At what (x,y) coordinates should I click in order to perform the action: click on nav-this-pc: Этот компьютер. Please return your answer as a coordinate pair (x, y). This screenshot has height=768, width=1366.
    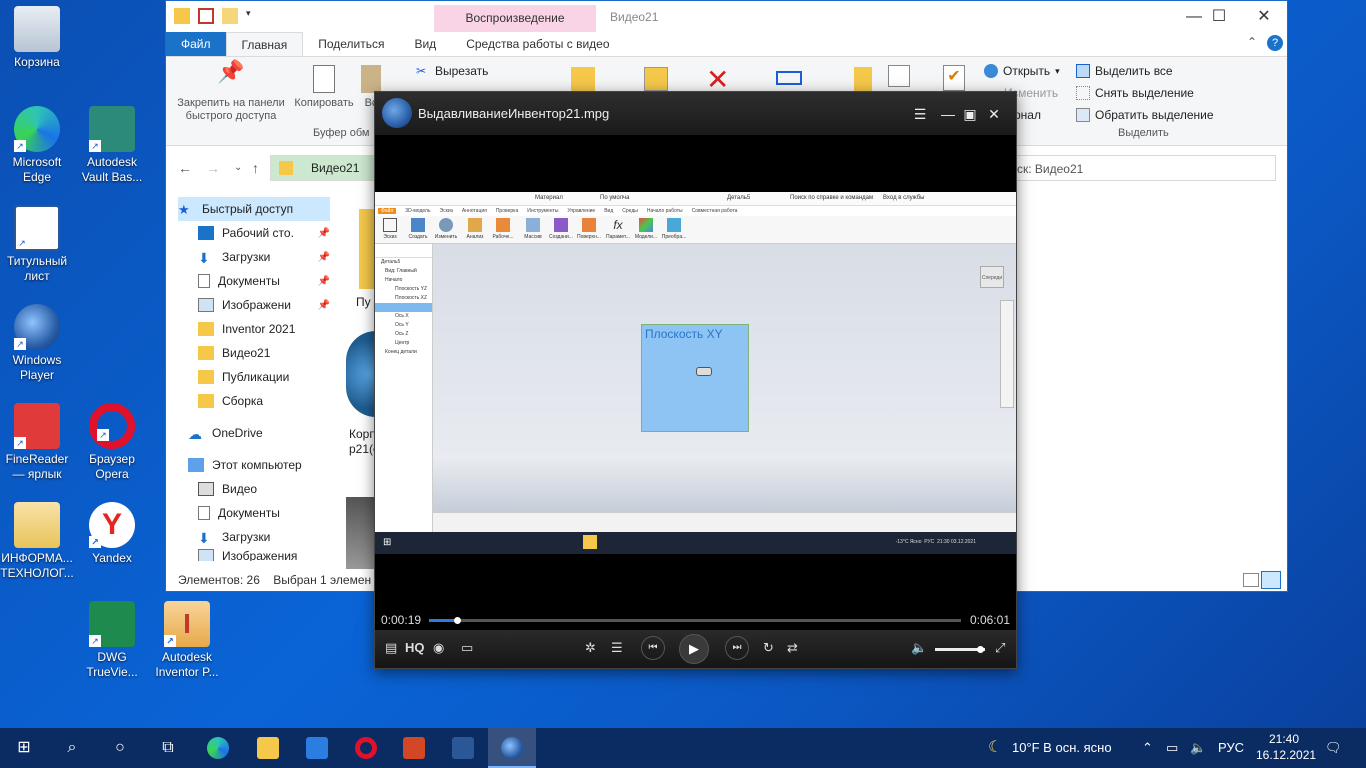
    Looking at the image, I should click on (254, 465).